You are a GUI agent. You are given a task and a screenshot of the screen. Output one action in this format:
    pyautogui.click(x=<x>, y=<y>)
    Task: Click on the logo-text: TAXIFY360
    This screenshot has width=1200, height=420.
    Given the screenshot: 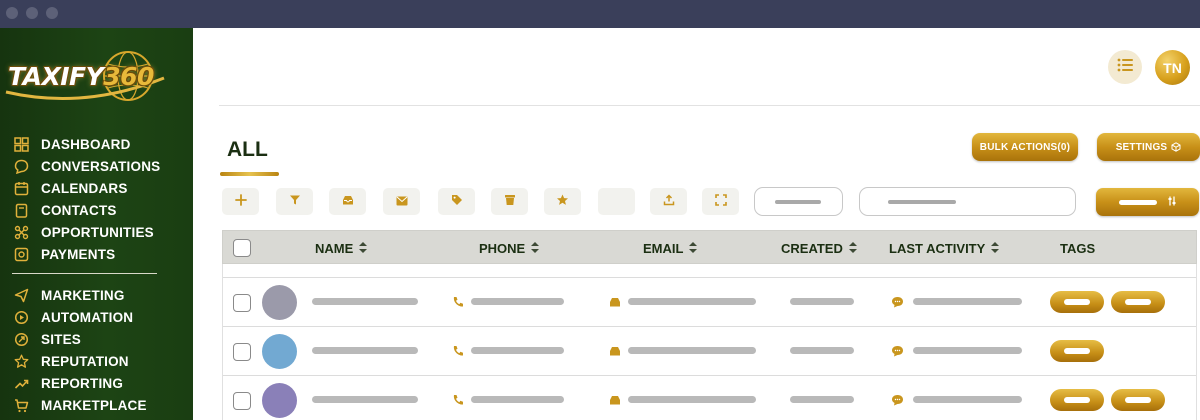 What is the action you would take?
    pyautogui.click(x=81, y=76)
    